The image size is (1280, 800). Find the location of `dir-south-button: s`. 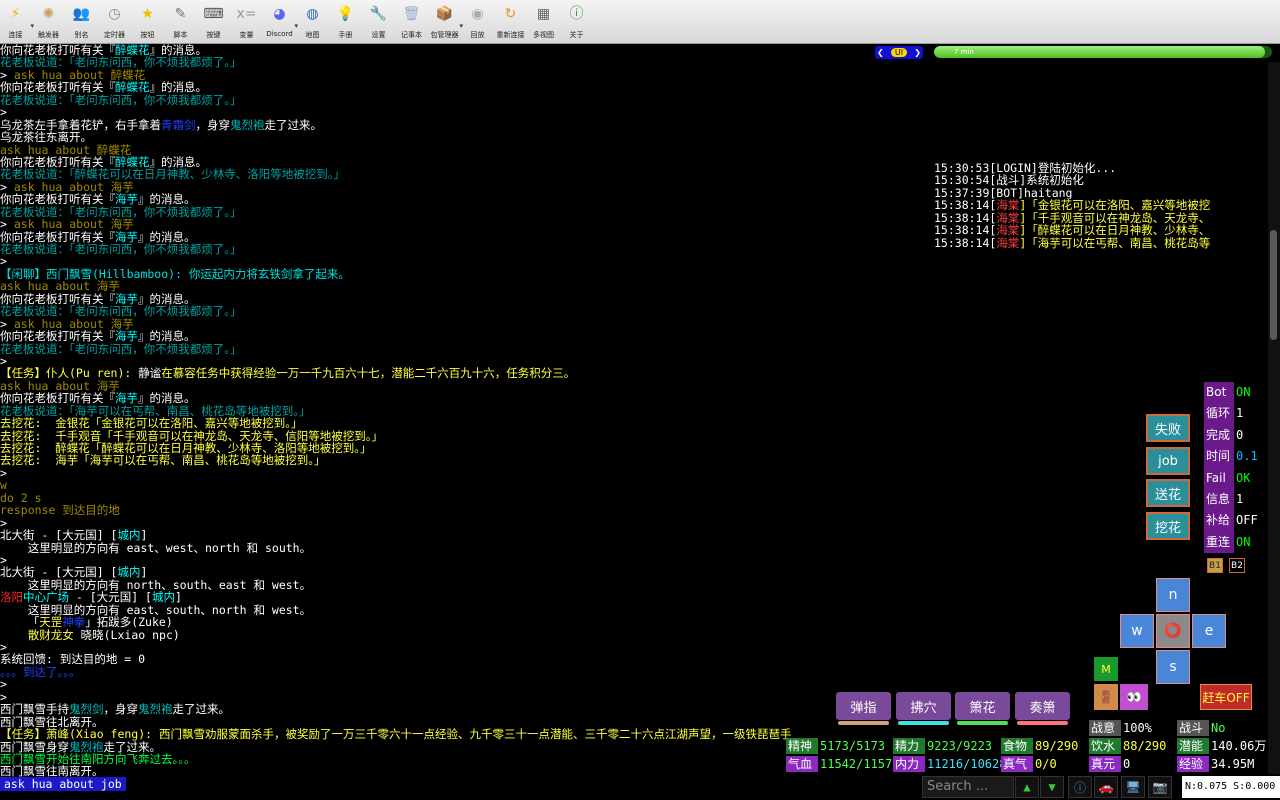

dir-south-button: s is located at coordinates (1173, 667).